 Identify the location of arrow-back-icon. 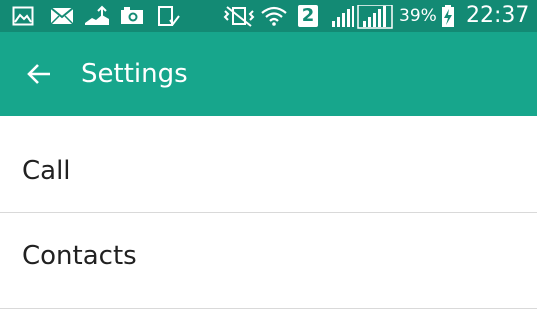
(38, 74).